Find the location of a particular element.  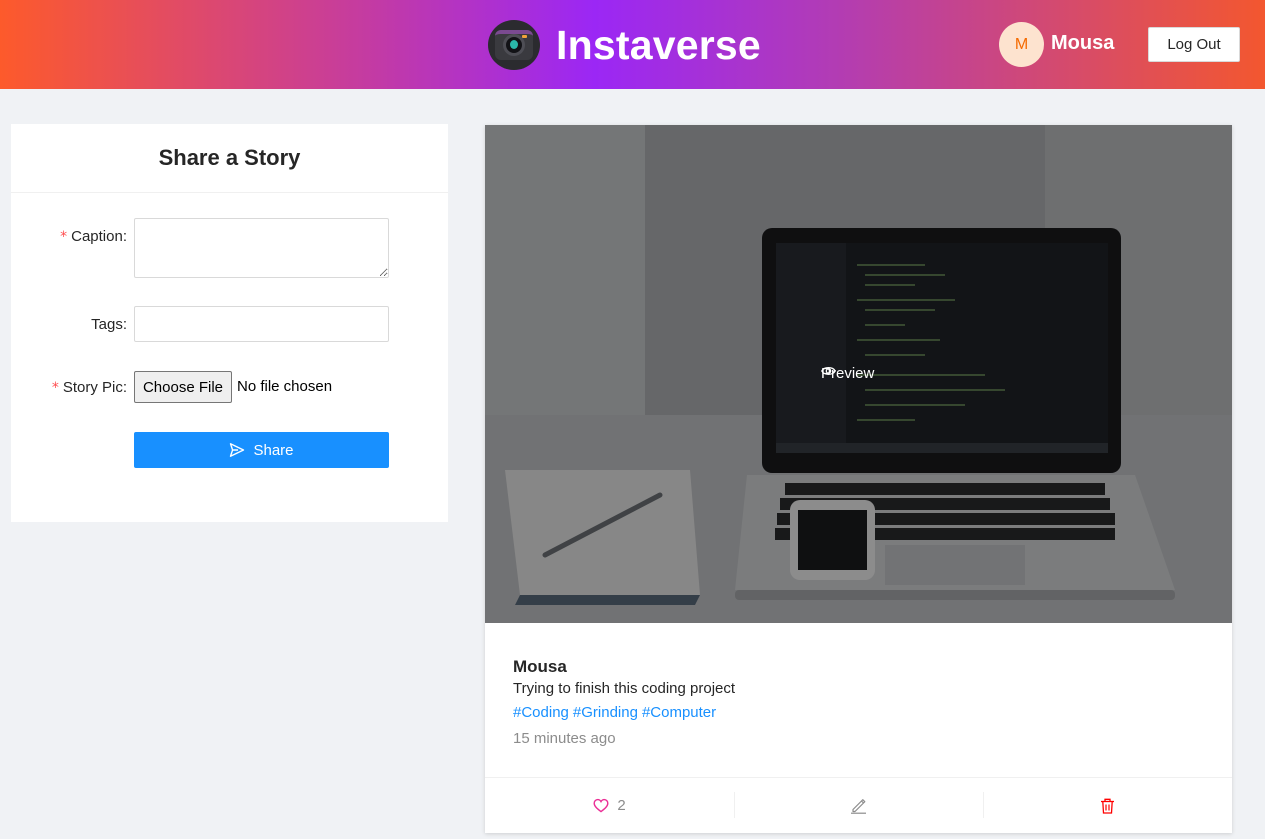

like-button: 2 is located at coordinates (609, 805).